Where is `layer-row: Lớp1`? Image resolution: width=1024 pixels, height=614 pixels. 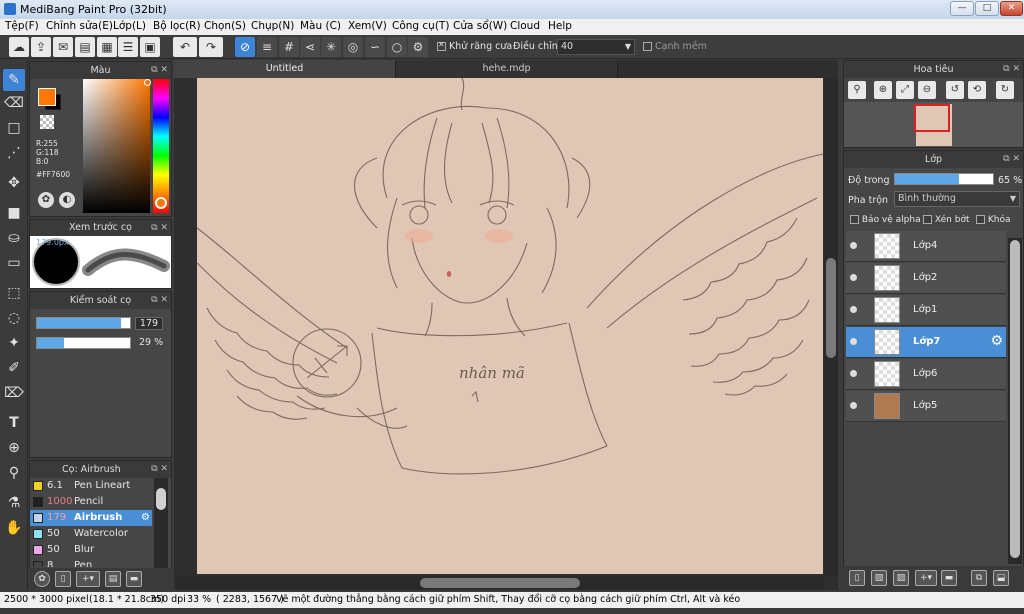
layer-row: Lớp1 is located at coordinates (926, 310).